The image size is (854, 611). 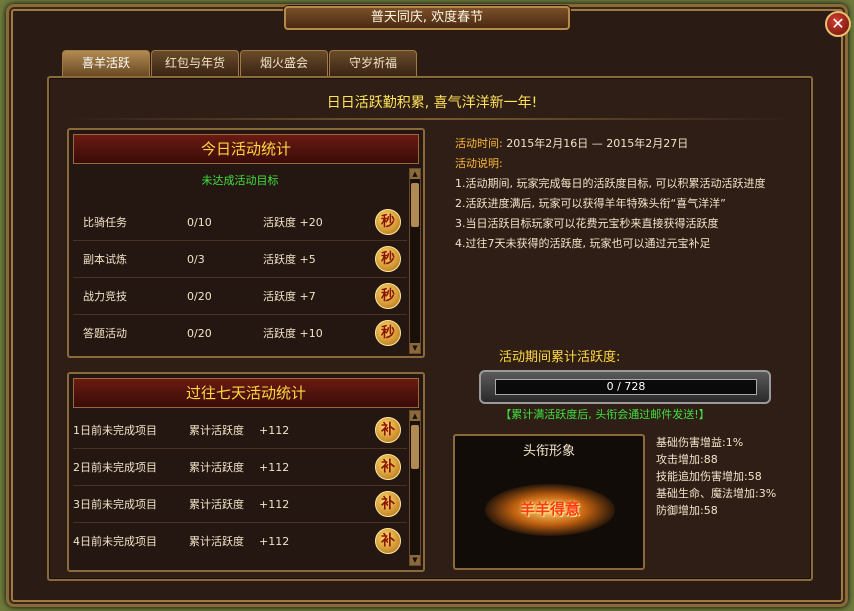 What do you see at coordinates (246, 149) in the screenshot?
I see `today-panel-title: 今日活动统计` at bounding box center [246, 149].